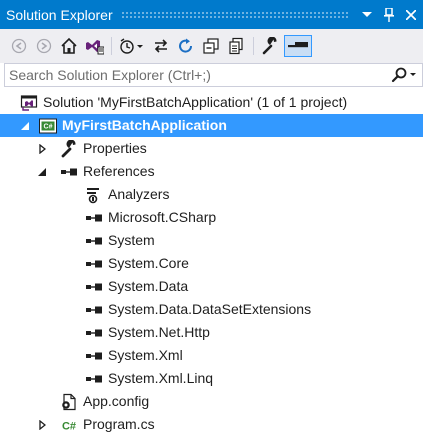 The width and height of the screenshot is (423, 437). What do you see at coordinates (19, 46) in the screenshot?
I see `back-icon` at bounding box center [19, 46].